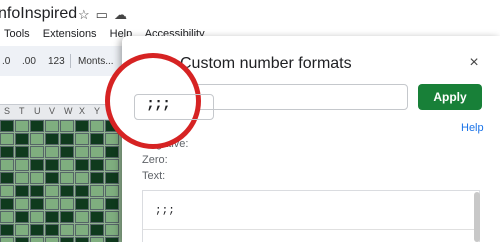 This screenshot has height=242, width=500. What do you see at coordinates (6, 61) in the screenshot?
I see `decrease-decimal-button: .0` at bounding box center [6, 61].